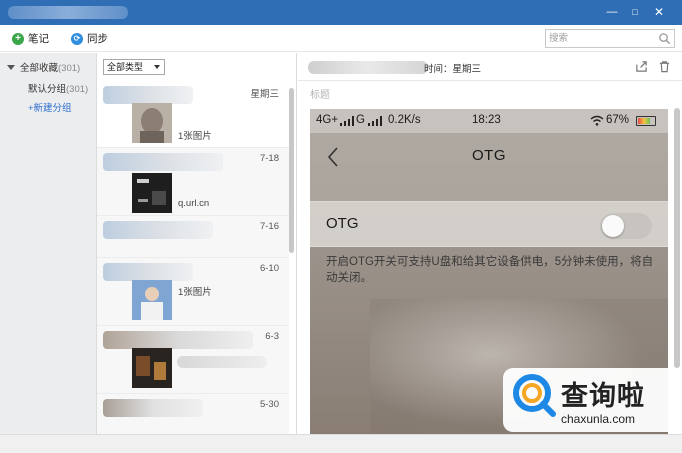 The width and height of the screenshot is (682, 453). What do you see at coordinates (453, 69) in the screenshot?
I see `note-time: 时间：星期三` at bounding box center [453, 69].